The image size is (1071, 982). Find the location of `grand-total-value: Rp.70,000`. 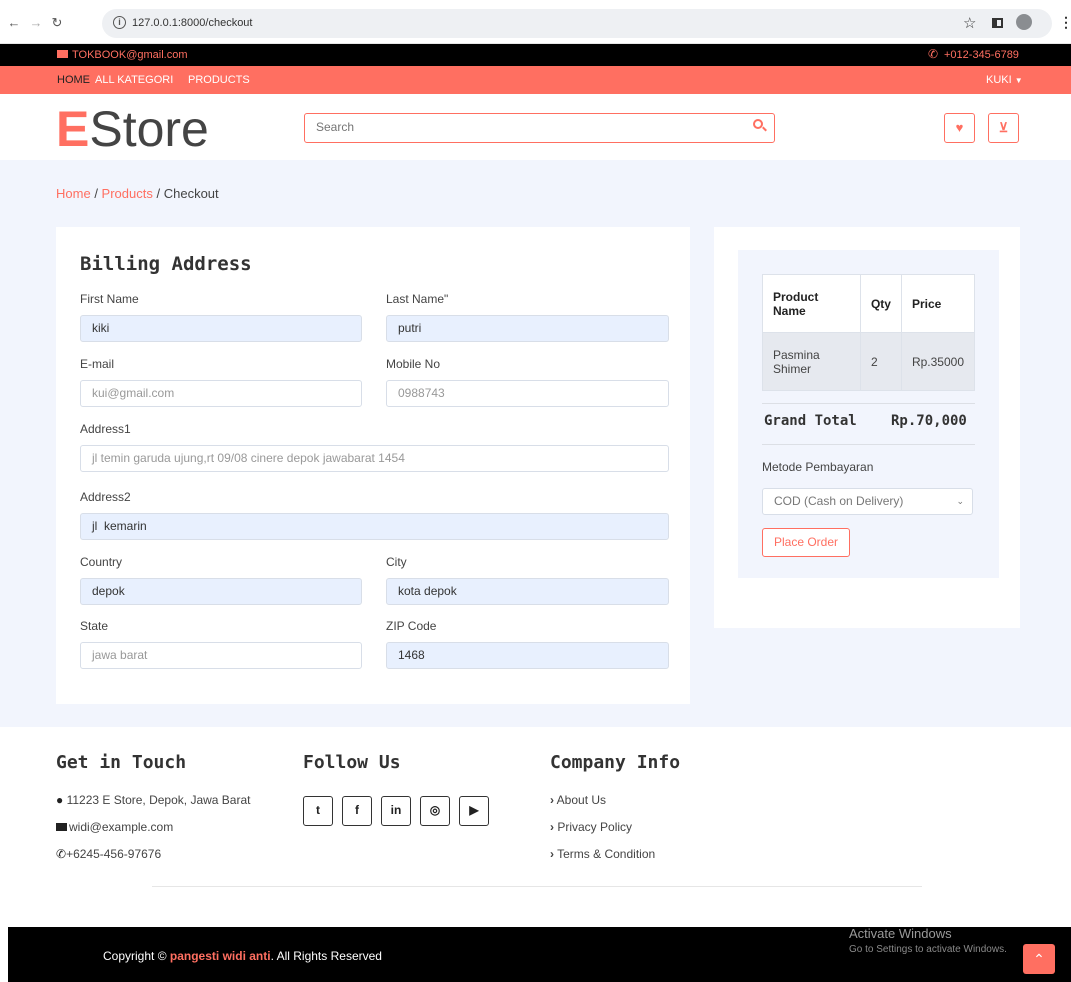

grand-total-value: Rp.70,000 is located at coordinates (929, 421).